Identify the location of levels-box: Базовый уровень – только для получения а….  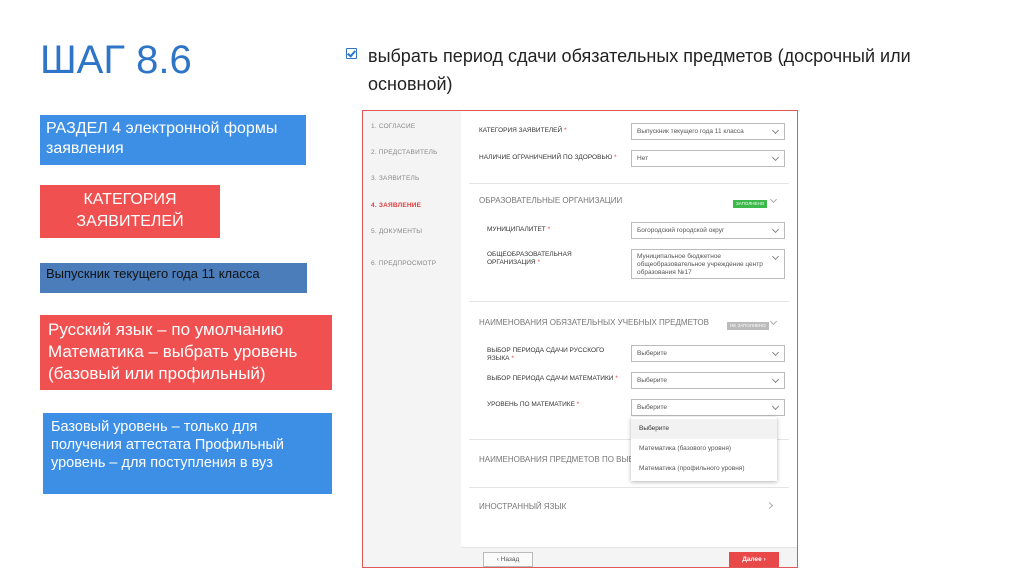
(187, 453).